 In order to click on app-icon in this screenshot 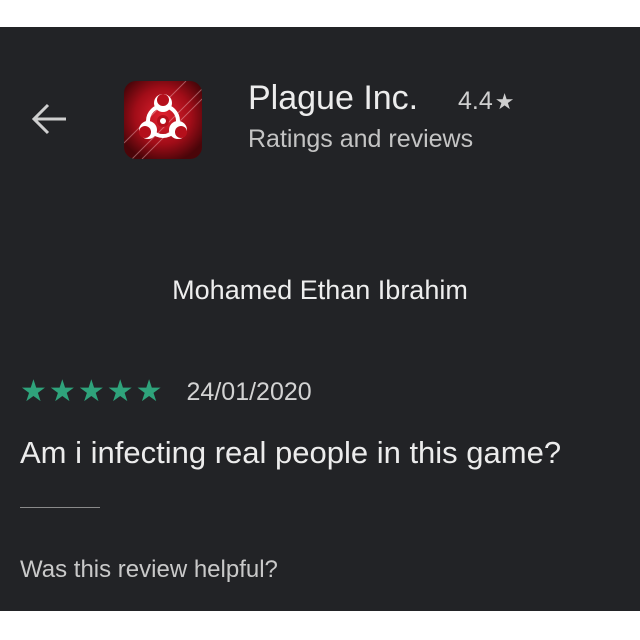, I will do `click(163, 120)`.